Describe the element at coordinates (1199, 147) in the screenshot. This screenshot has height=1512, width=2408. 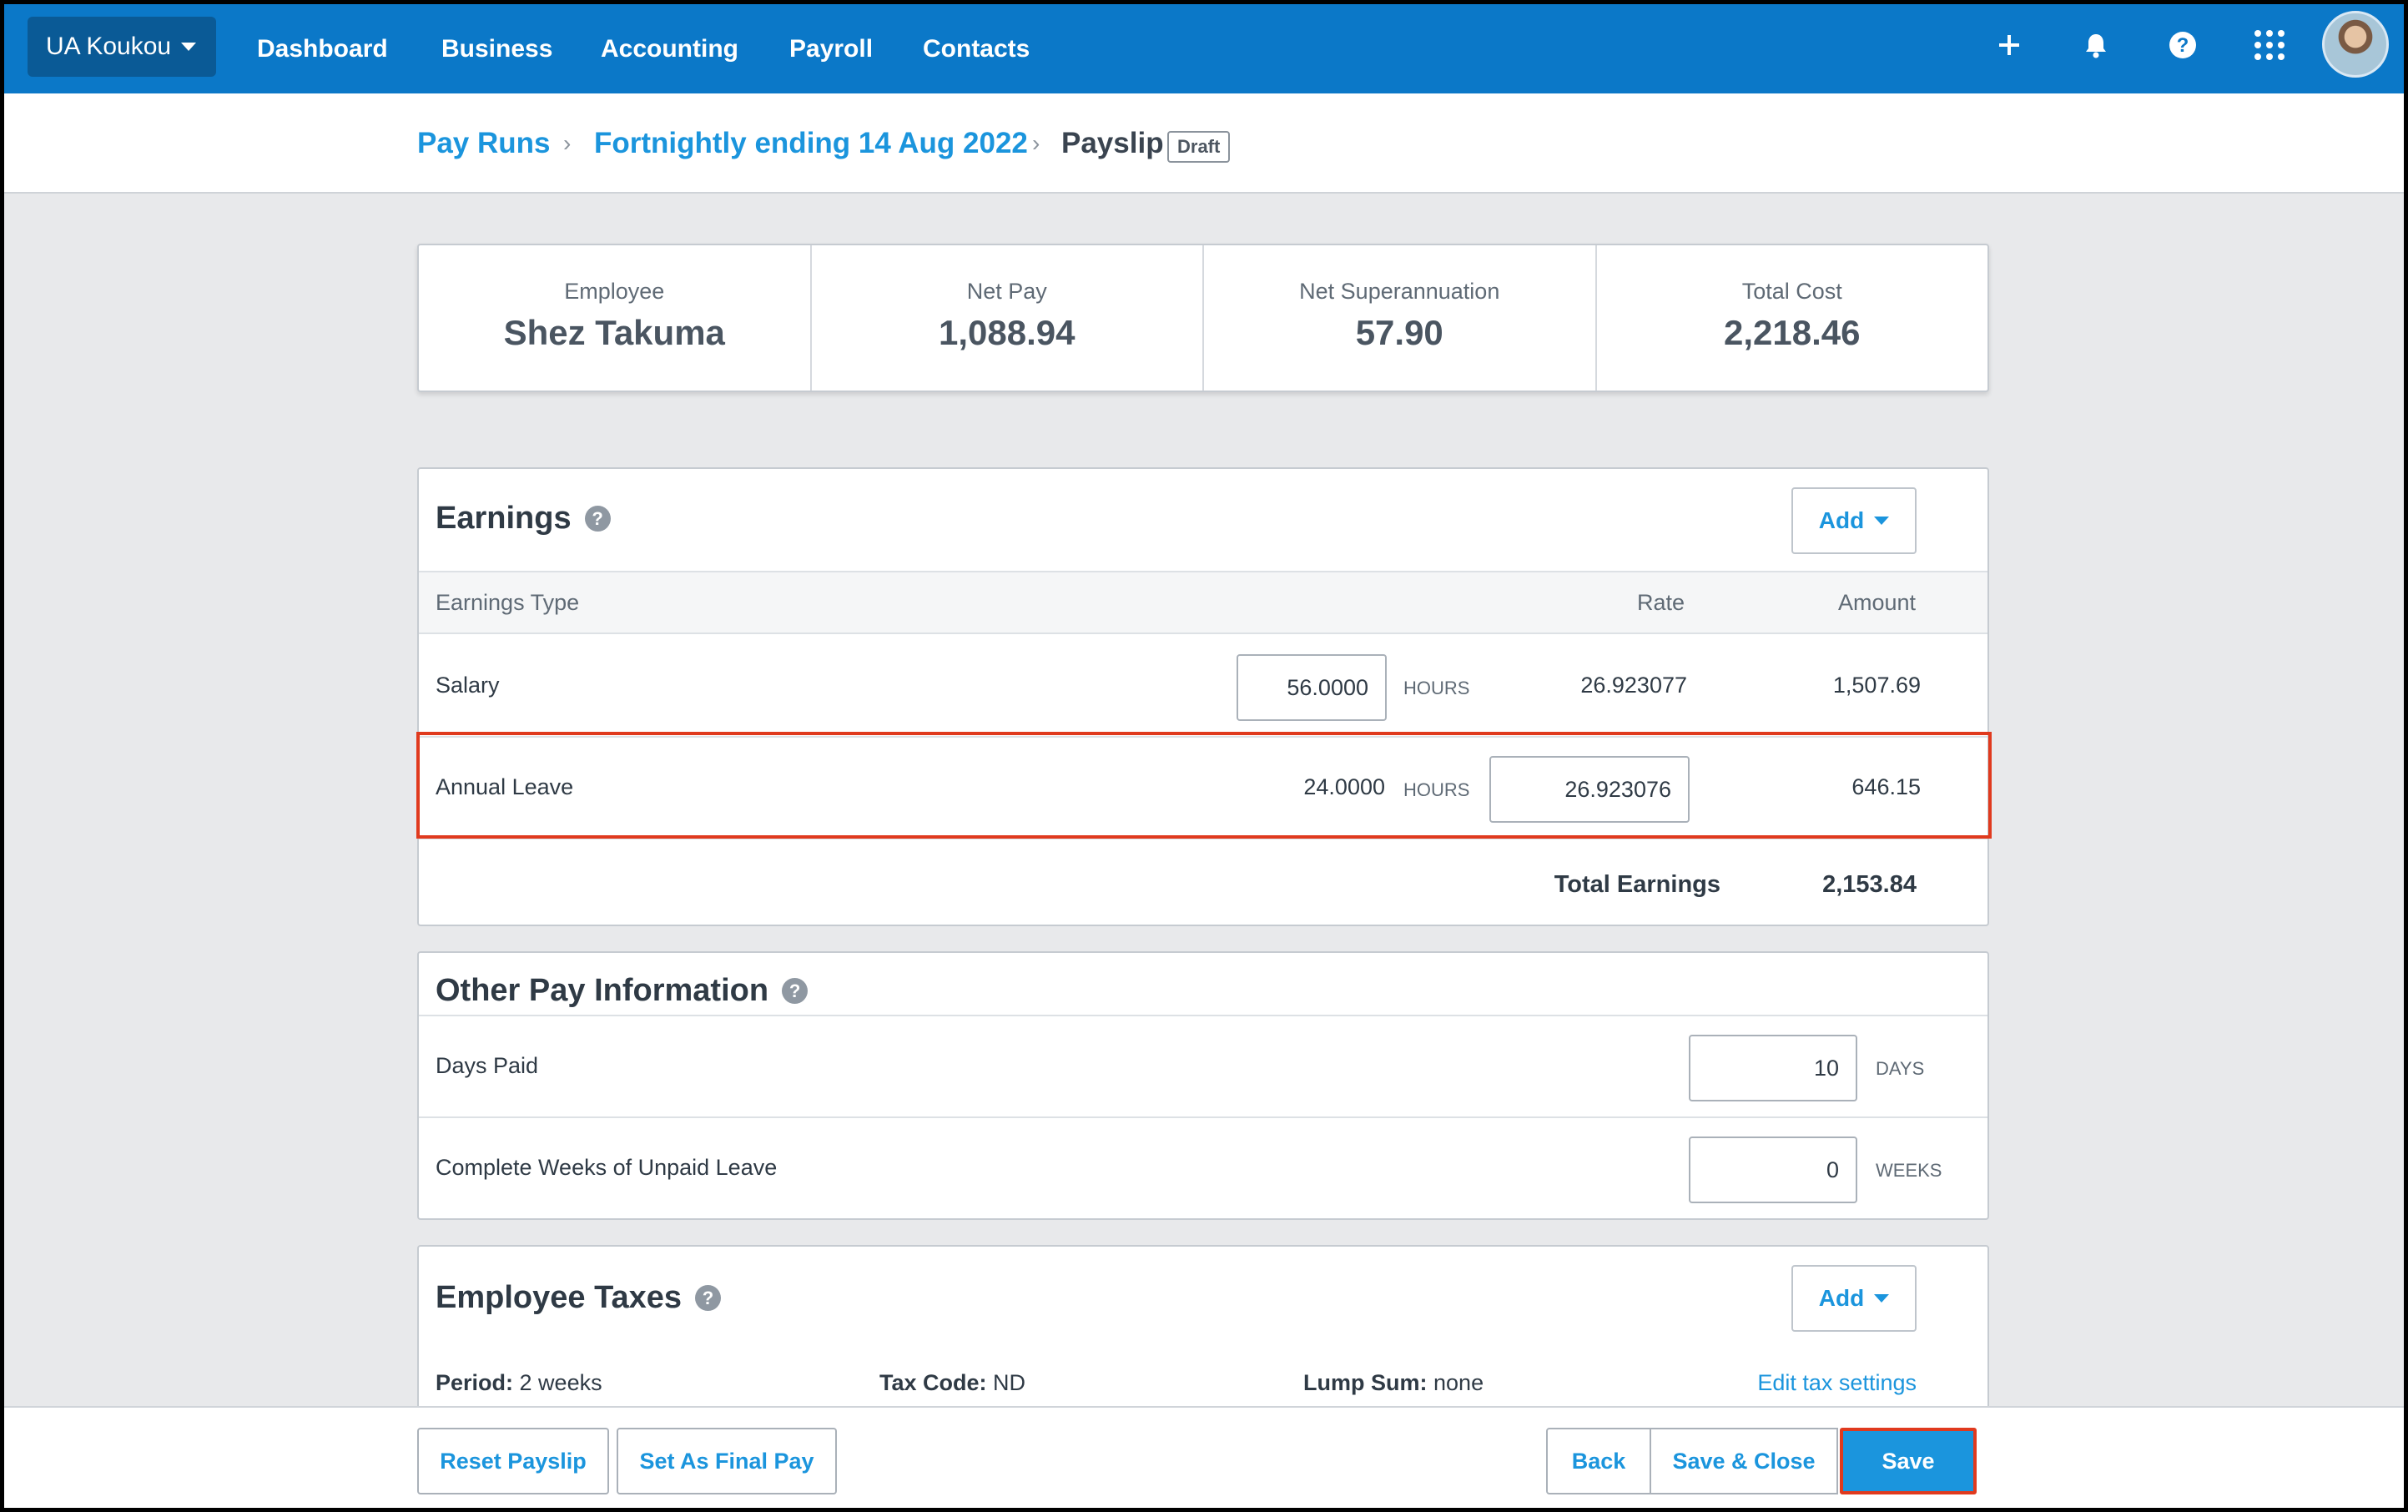
I see `status-badge: Draft` at that location.